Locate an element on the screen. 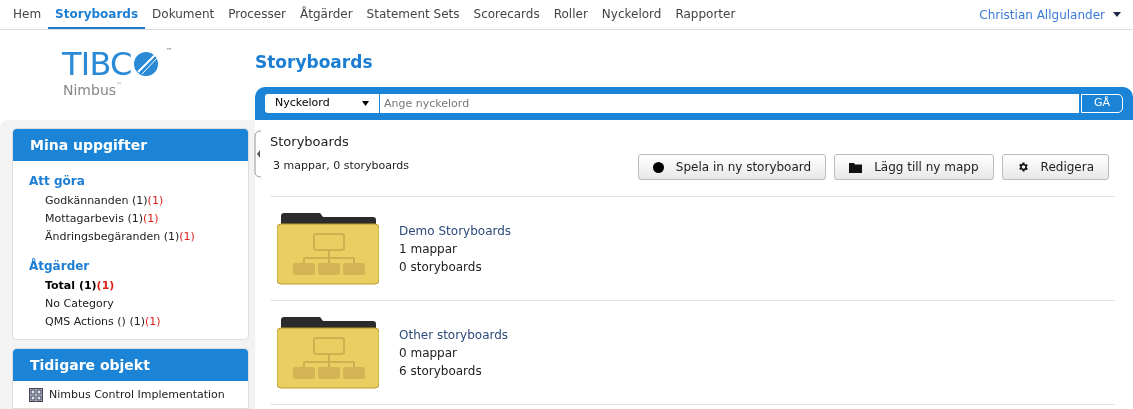 This screenshot has height=409, width=1133. collapse-handle is located at coordinates (258, 154).